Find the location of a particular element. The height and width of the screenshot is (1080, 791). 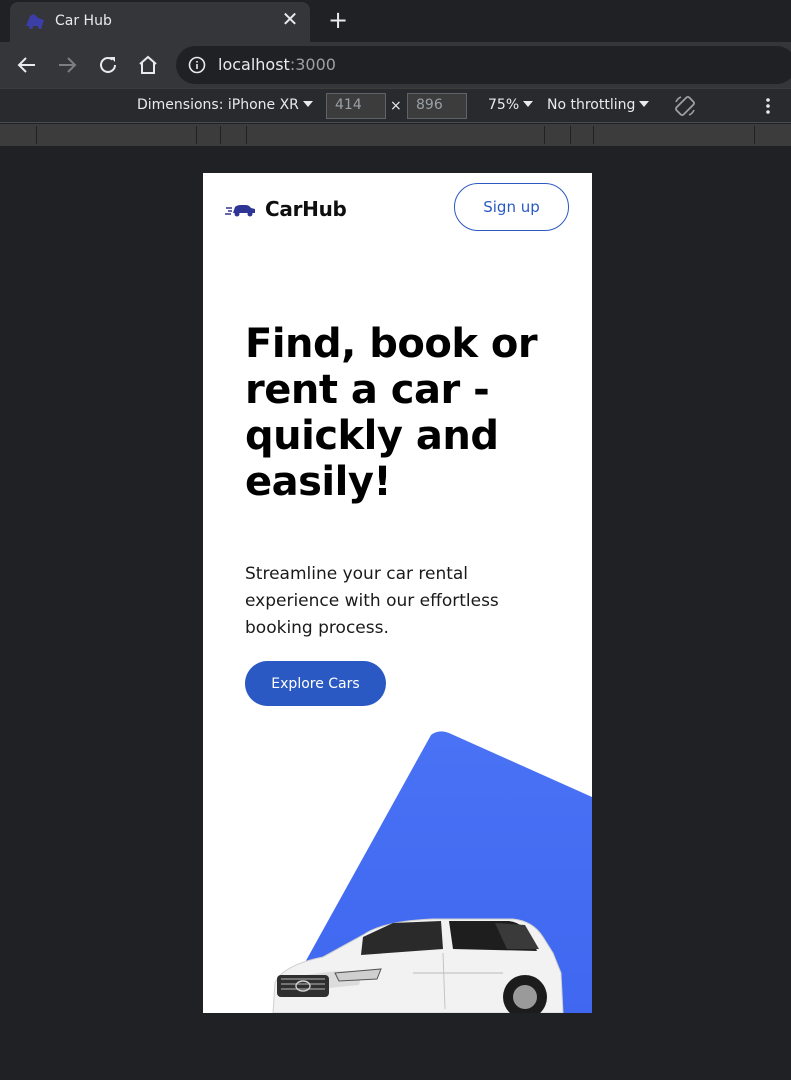

url-text: localhost:3000 is located at coordinates (277, 64).